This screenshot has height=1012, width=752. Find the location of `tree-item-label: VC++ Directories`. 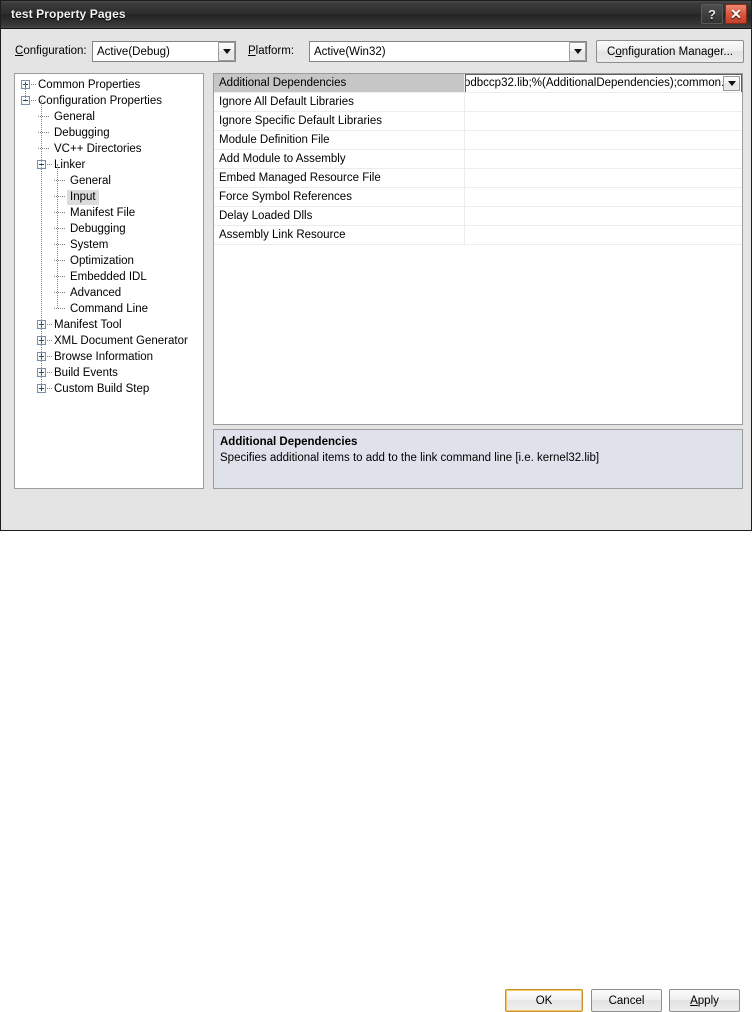

tree-item-label: VC++ Directories is located at coordinates (98, 149).